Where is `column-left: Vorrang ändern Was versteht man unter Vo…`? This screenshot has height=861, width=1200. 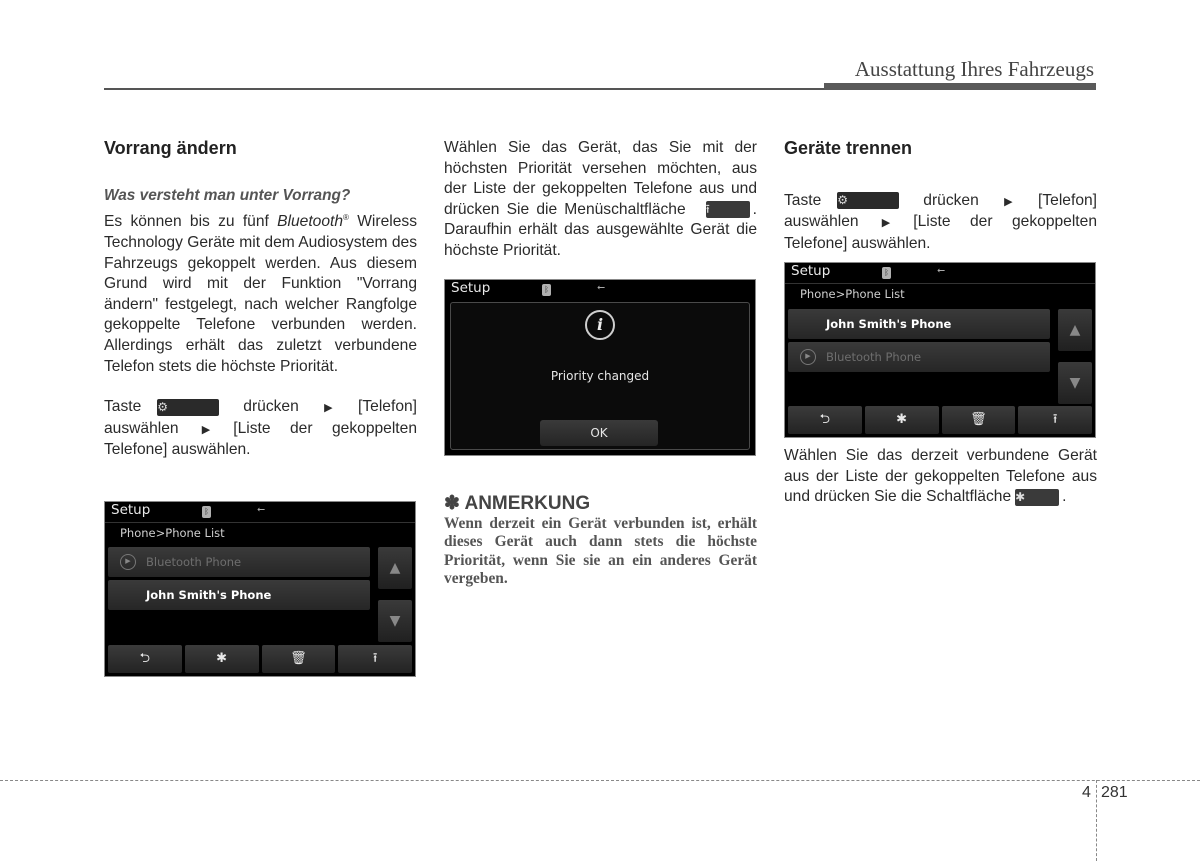 column-left: Vorrang ändern Was versteht man unter Vo… is located at coordinates (260, 299).